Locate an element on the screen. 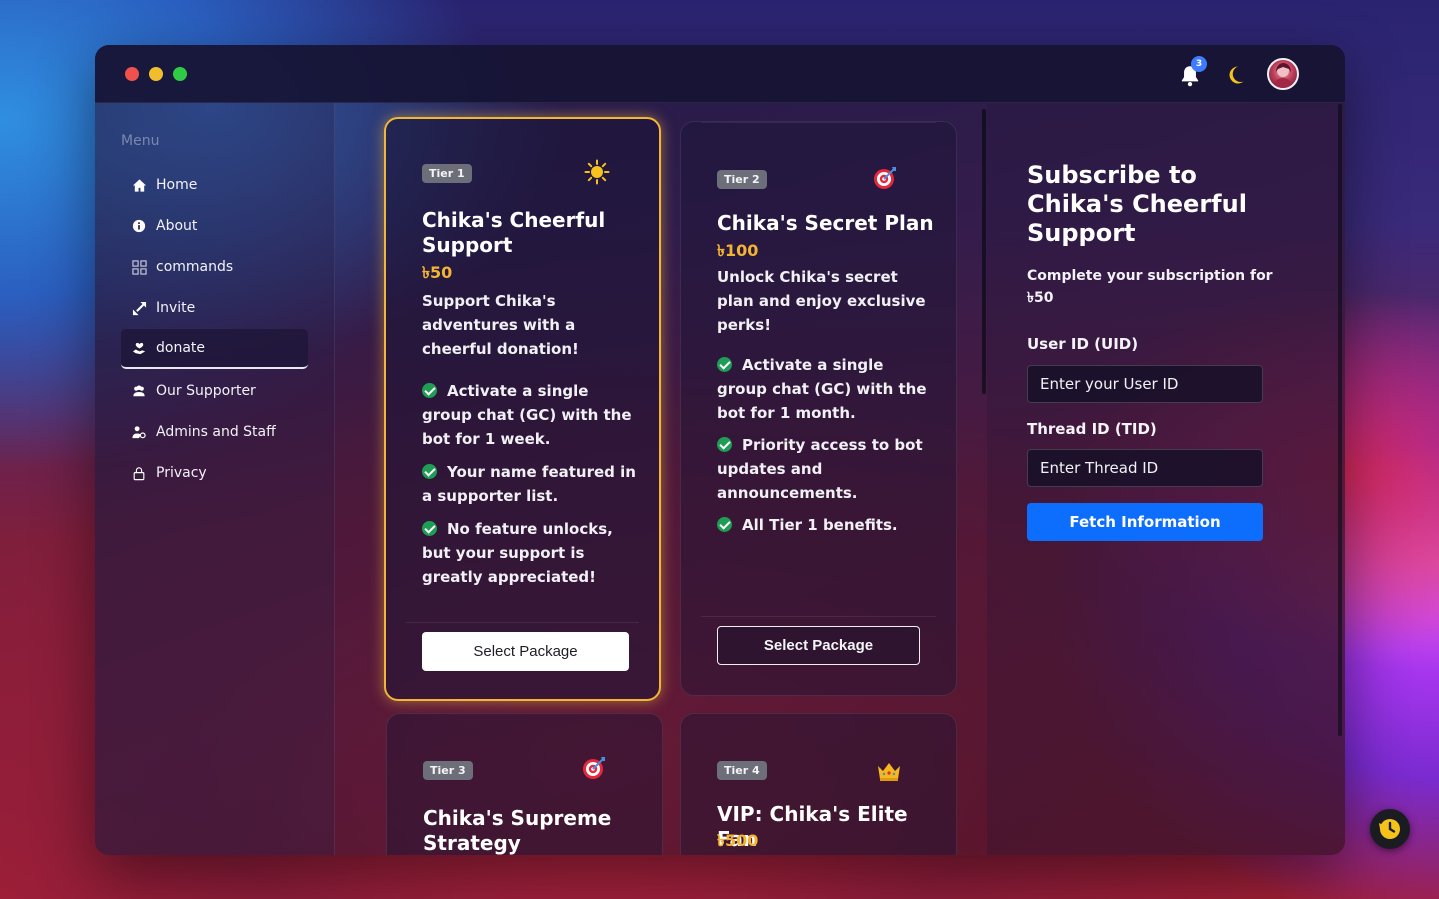  title-bar: 3 is located at coordinates (720, 74).